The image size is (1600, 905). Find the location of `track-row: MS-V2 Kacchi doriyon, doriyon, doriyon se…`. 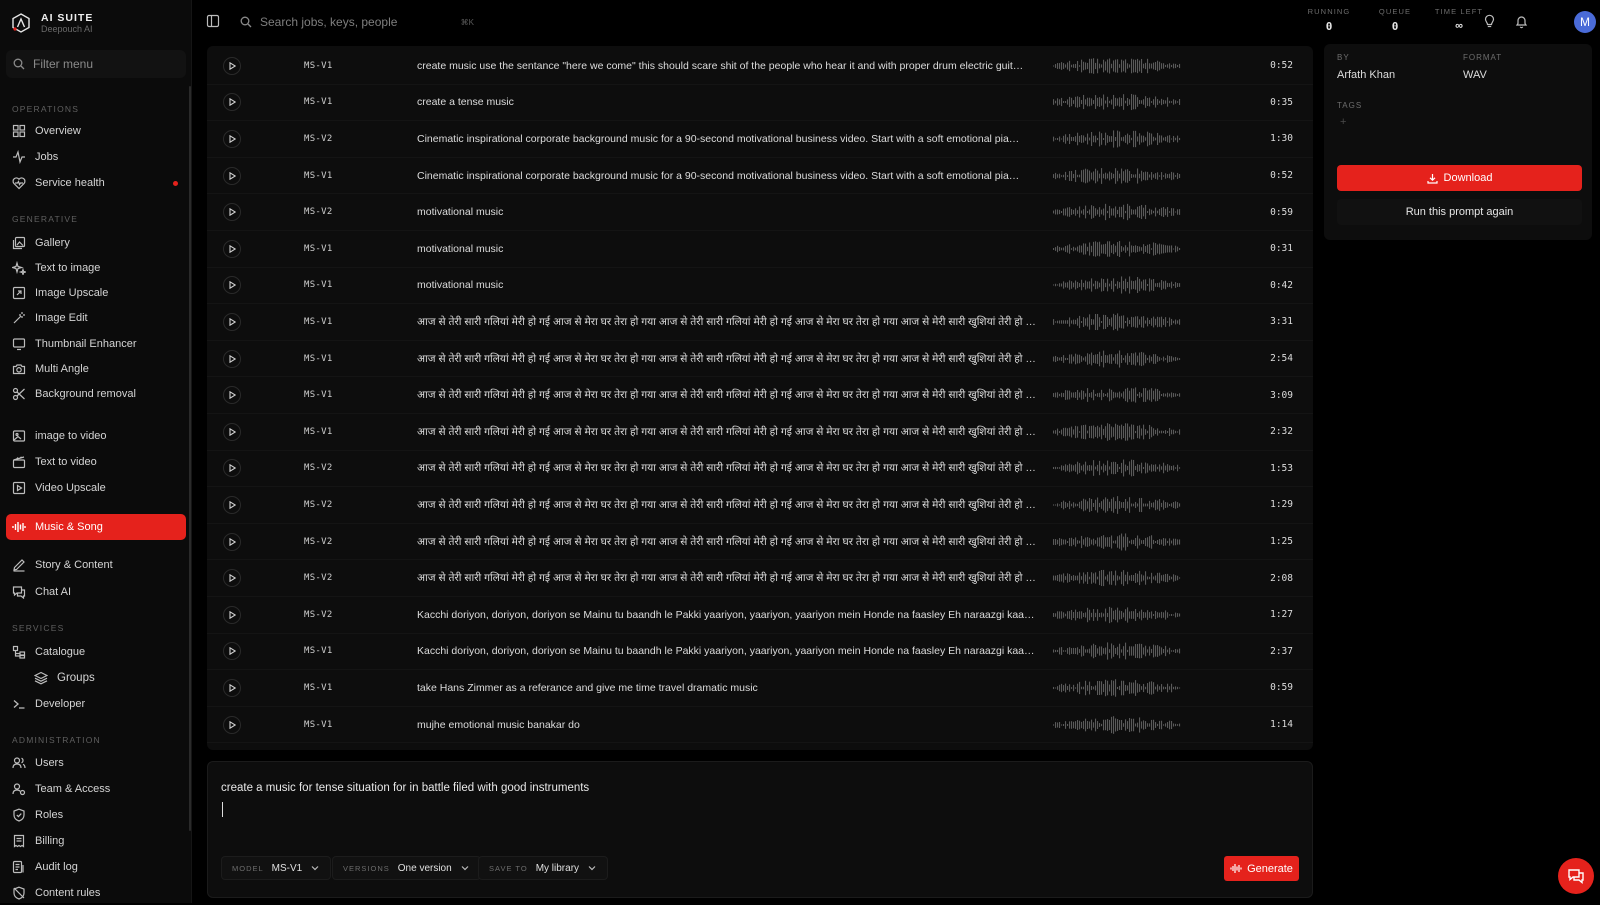

track-row: MS-V2 Kacchi doriyon, doriyon, doriyon se… is located at coordinates (760, 615).